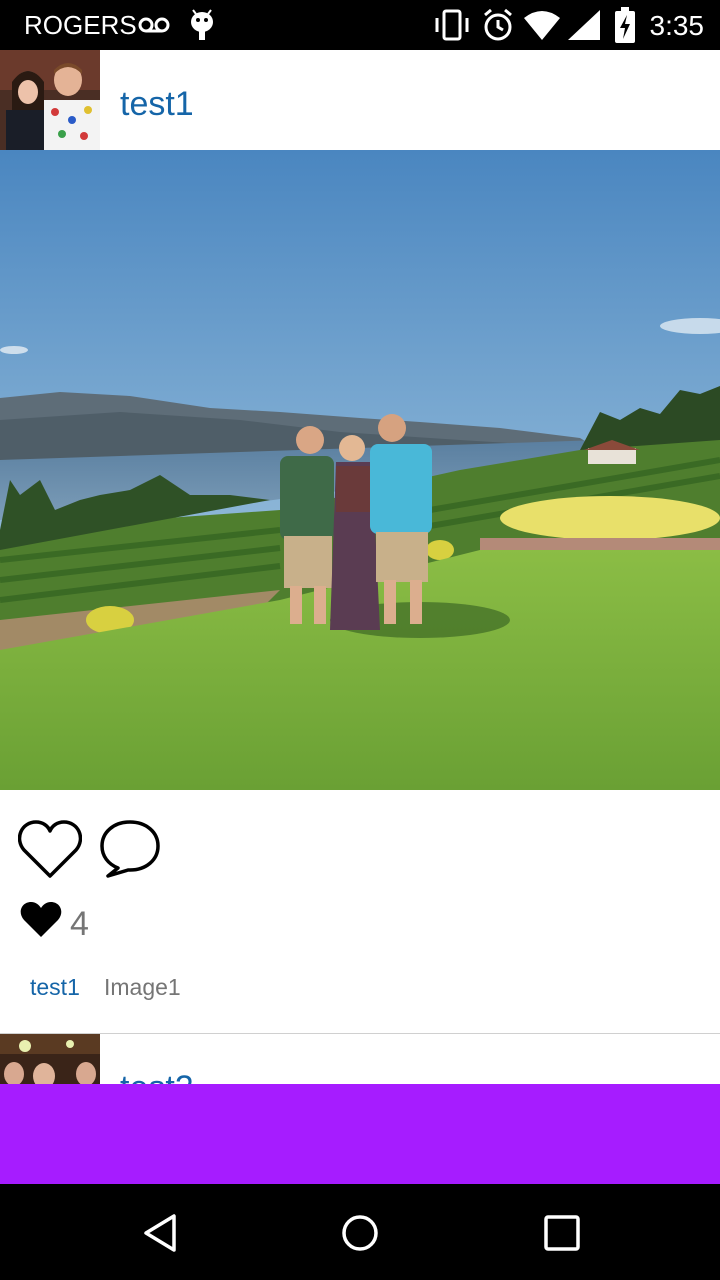  I want to click on signal-icon, so click(584, 25).